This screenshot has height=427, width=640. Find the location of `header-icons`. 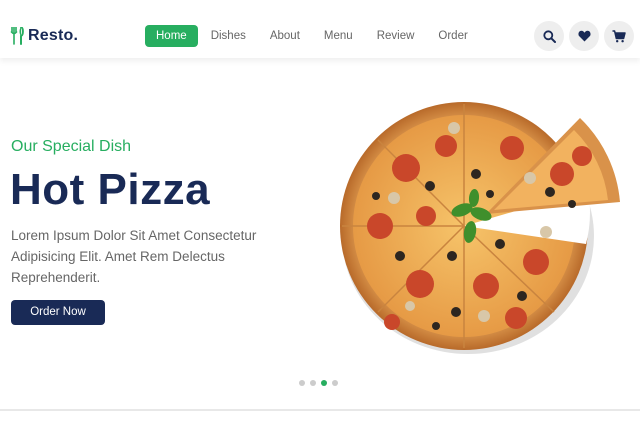

header-icons is located at coordinates (584, 36).